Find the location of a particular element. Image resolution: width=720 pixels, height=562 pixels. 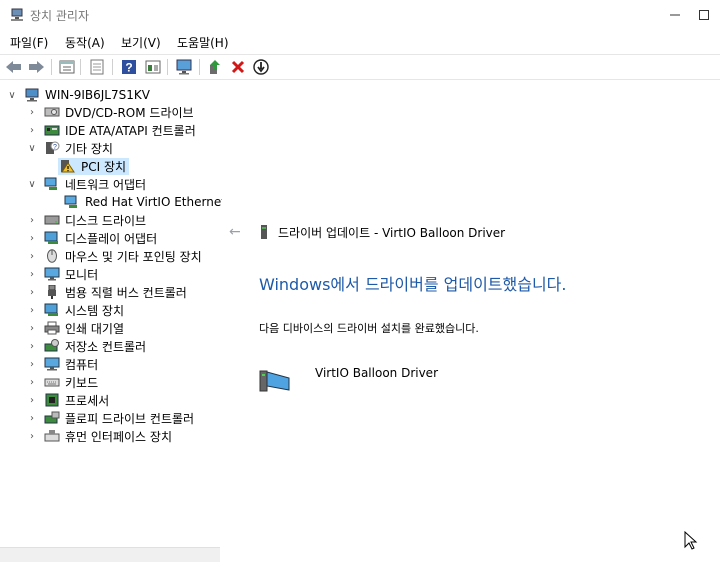

tree-item-label: 마우스 및 기타 포인팅 장치 is located at coordinates (133, 256).